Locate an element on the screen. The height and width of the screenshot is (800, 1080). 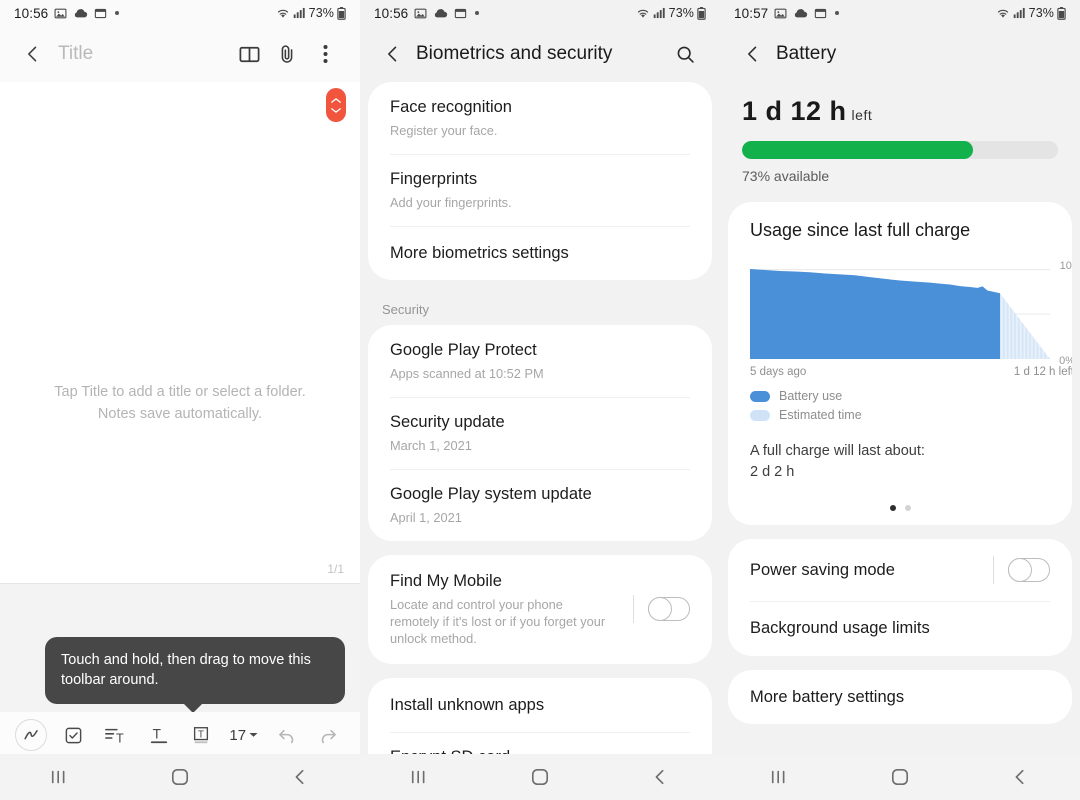
power-saving-toggle is located at coordinates (1021, 570).